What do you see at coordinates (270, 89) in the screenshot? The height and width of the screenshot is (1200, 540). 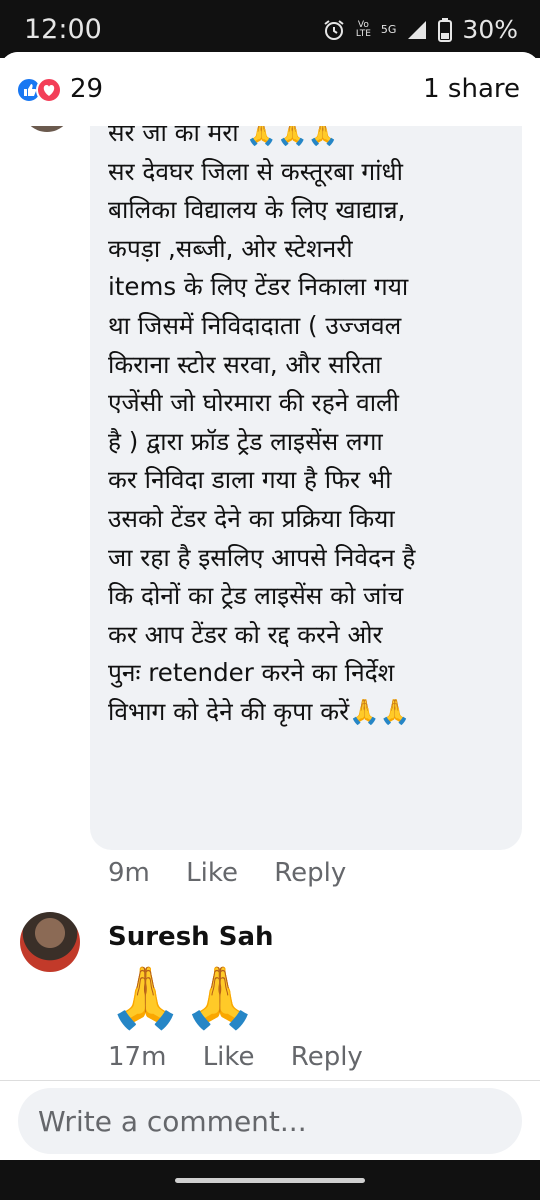 I see `reactions-summary: 29 1 share` at bounding box center [270, 89].